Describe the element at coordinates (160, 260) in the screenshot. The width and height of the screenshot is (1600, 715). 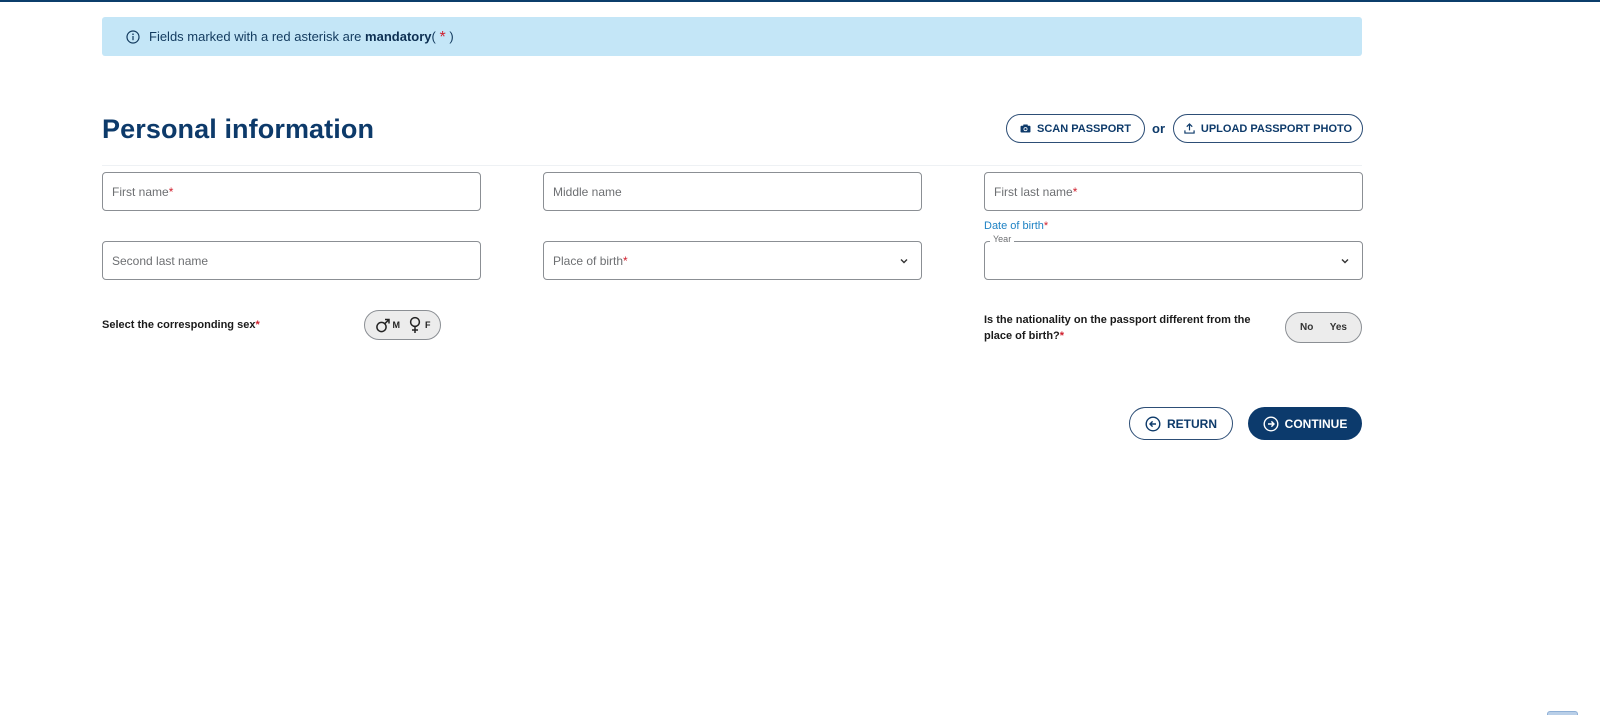
I see `second-last-name-placeholder: Second last name` at that location.